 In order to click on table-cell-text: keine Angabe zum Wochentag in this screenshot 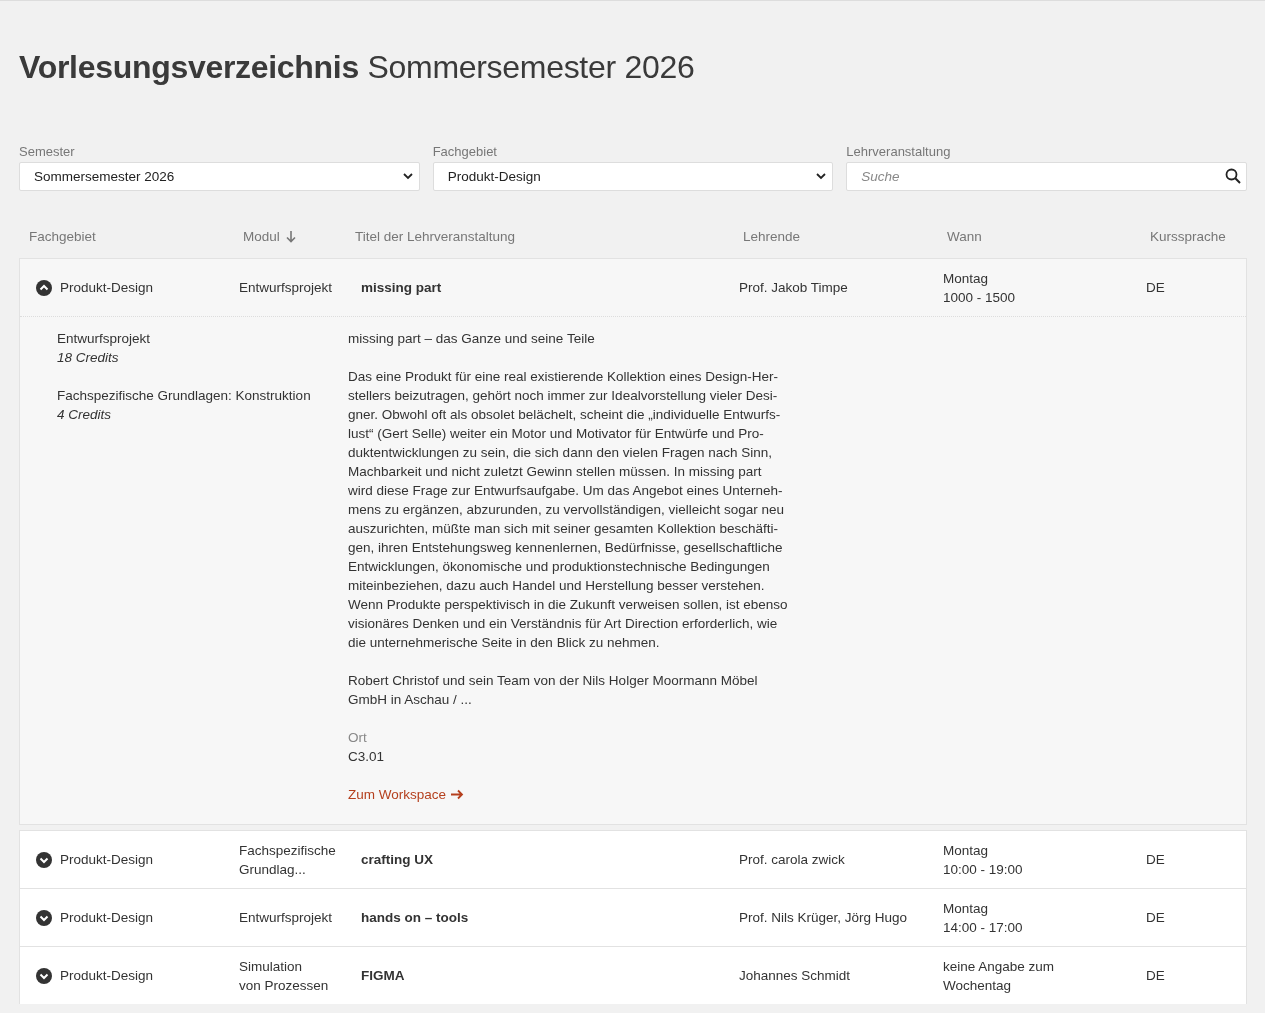, I will do `click(999, 976)`.